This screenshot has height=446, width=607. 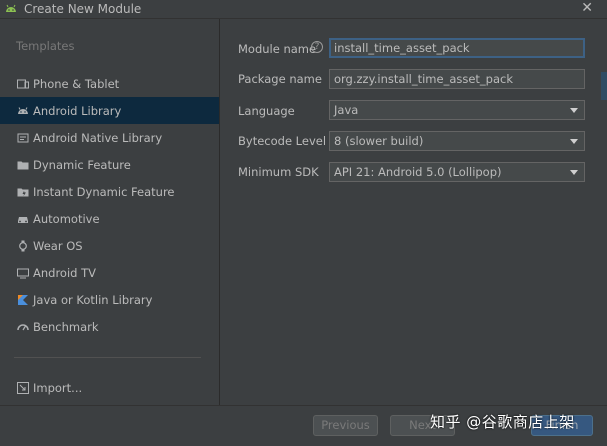 What do you see at coordinates (93, 299) in the screenshot?
I see `template-label: Java or Kotlin Library` at bounding box center [93, 299].